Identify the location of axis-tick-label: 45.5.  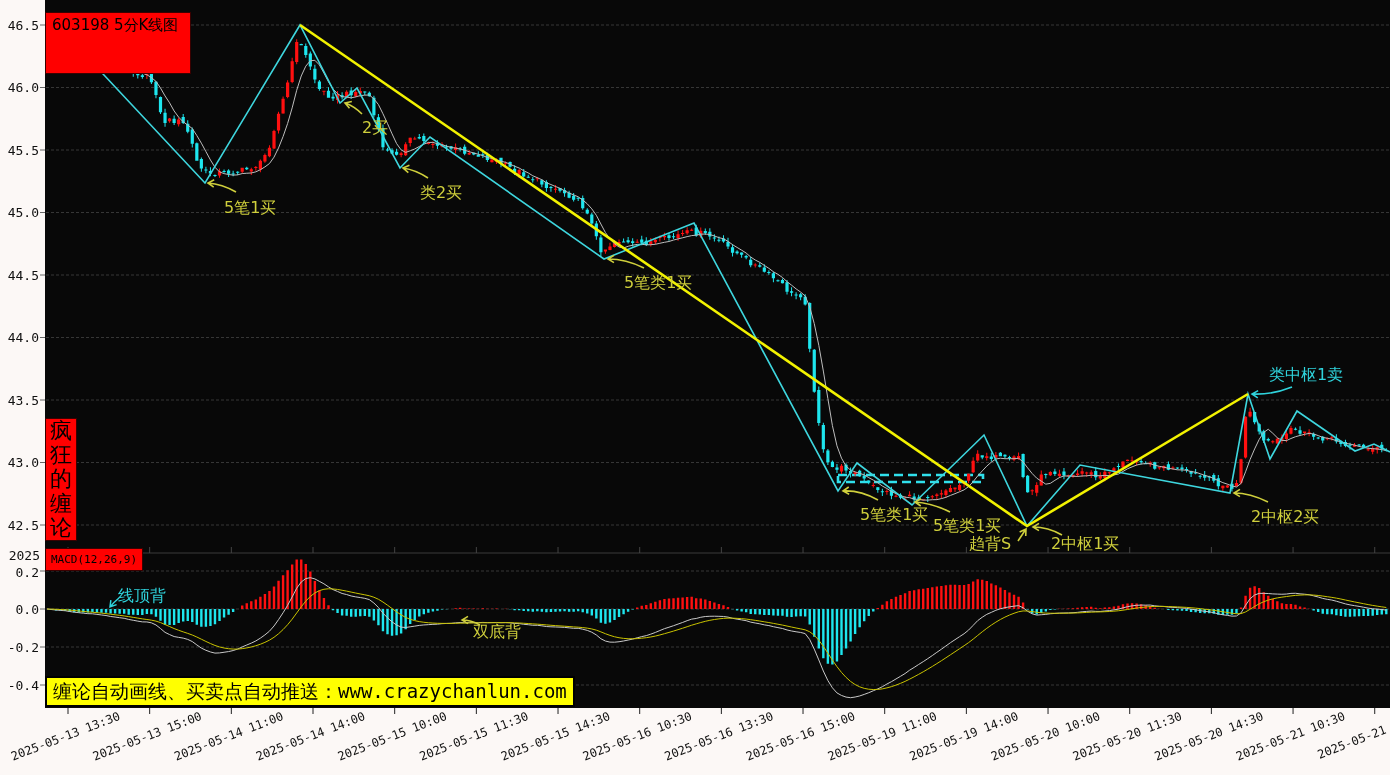
(23, 150).